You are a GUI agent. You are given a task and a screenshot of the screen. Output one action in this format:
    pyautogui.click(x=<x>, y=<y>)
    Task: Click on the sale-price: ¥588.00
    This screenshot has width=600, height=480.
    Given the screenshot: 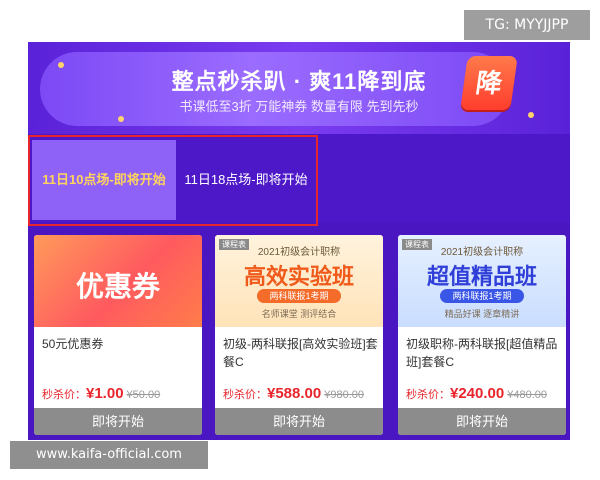 What is the action you would take?
    pyautogui.click(x=294, y=393)
    